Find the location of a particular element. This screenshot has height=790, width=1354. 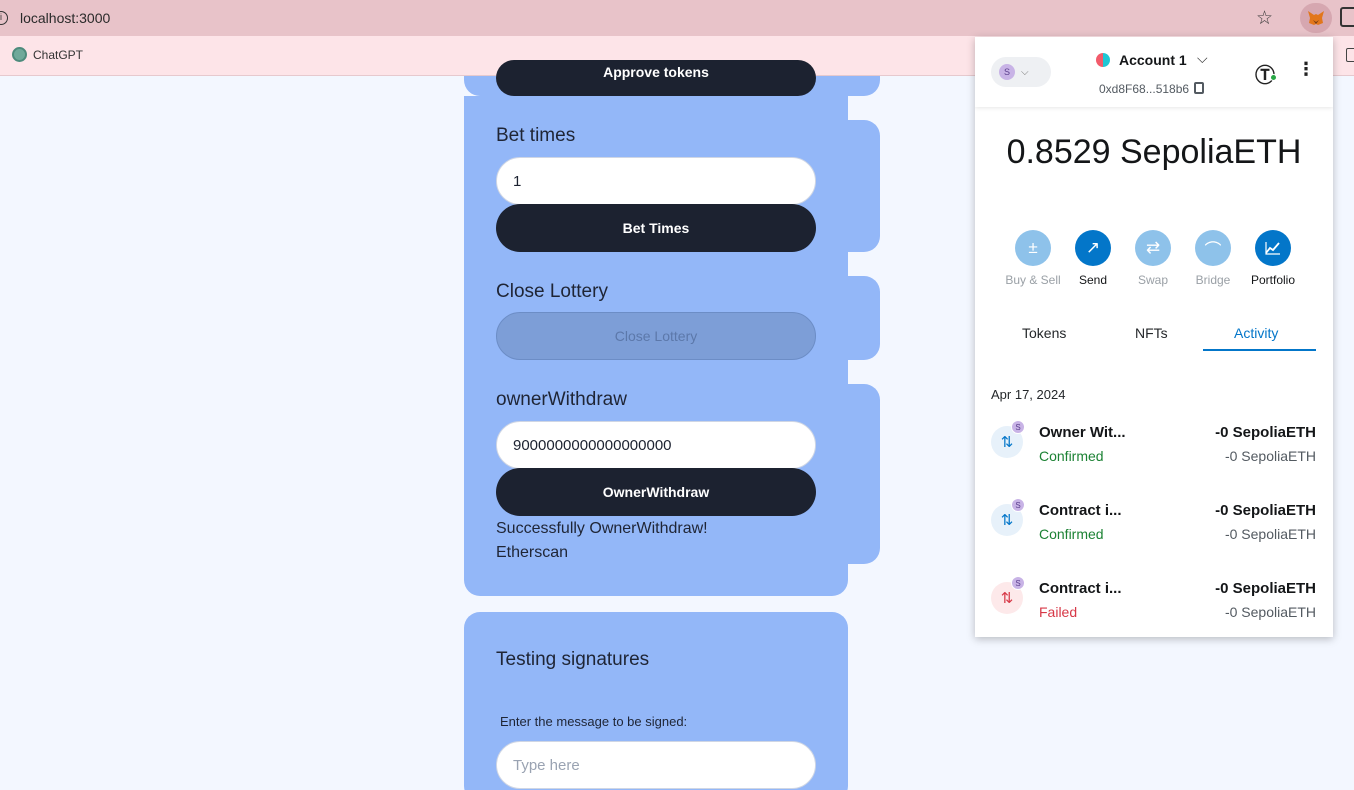

metamask-fox-icon is located at coordinates (1316, 18).